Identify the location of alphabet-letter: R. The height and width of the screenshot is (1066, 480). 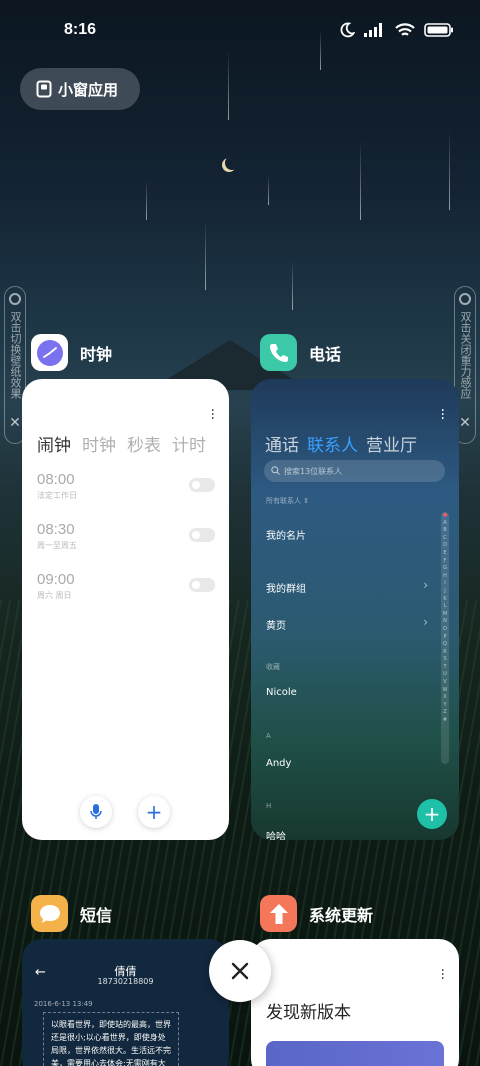
(445, 653).